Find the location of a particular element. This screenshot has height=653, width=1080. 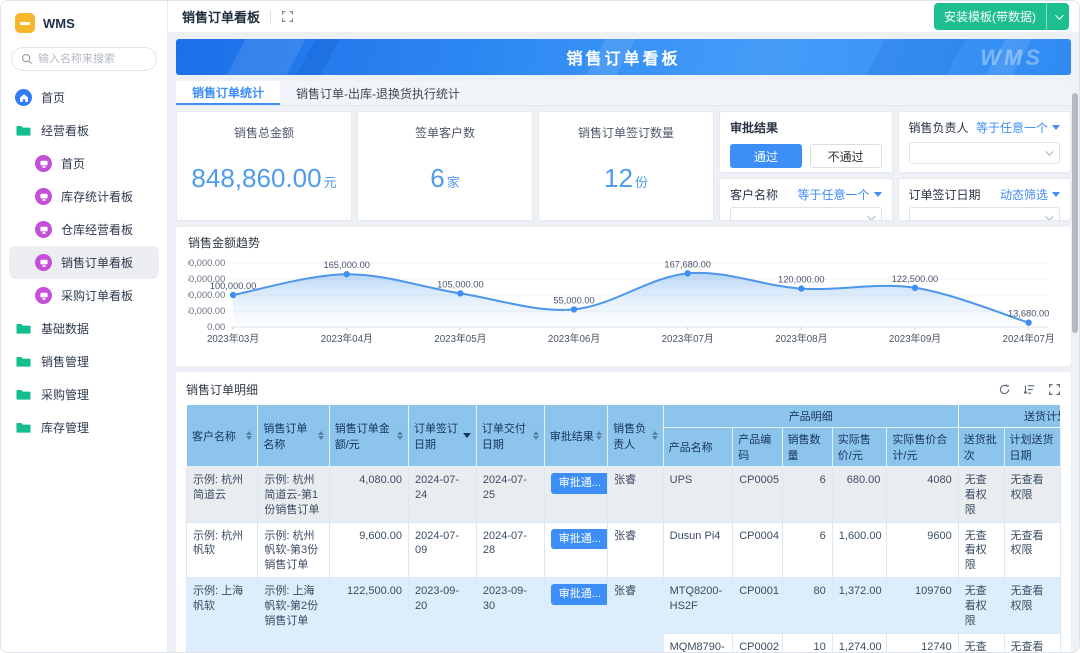

sort-desc-icon is located at coordinates (466, 435).